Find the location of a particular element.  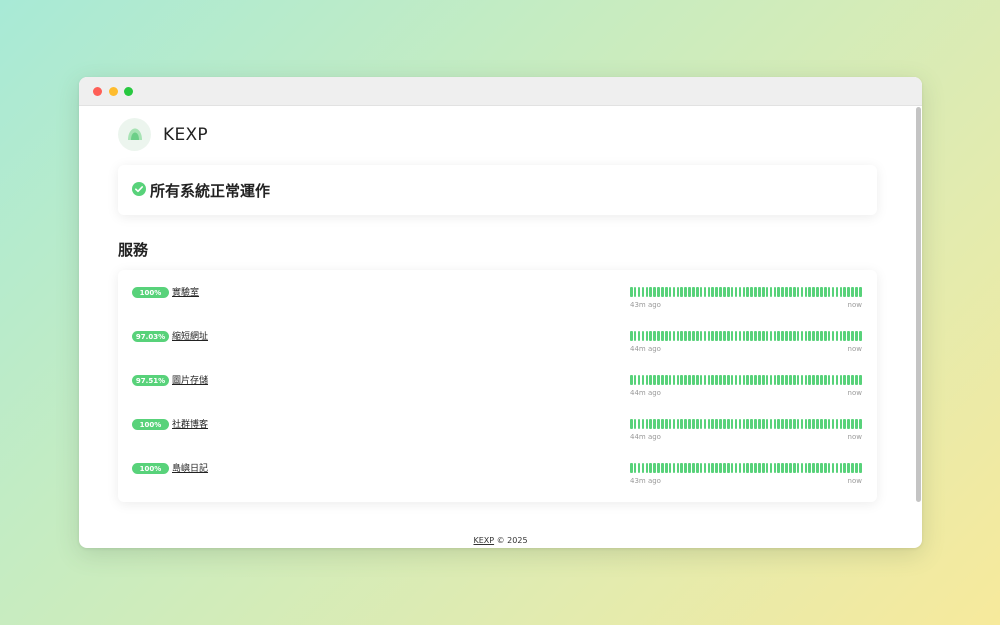

service-link: 社群博客 is located at coordinates (190, 423).